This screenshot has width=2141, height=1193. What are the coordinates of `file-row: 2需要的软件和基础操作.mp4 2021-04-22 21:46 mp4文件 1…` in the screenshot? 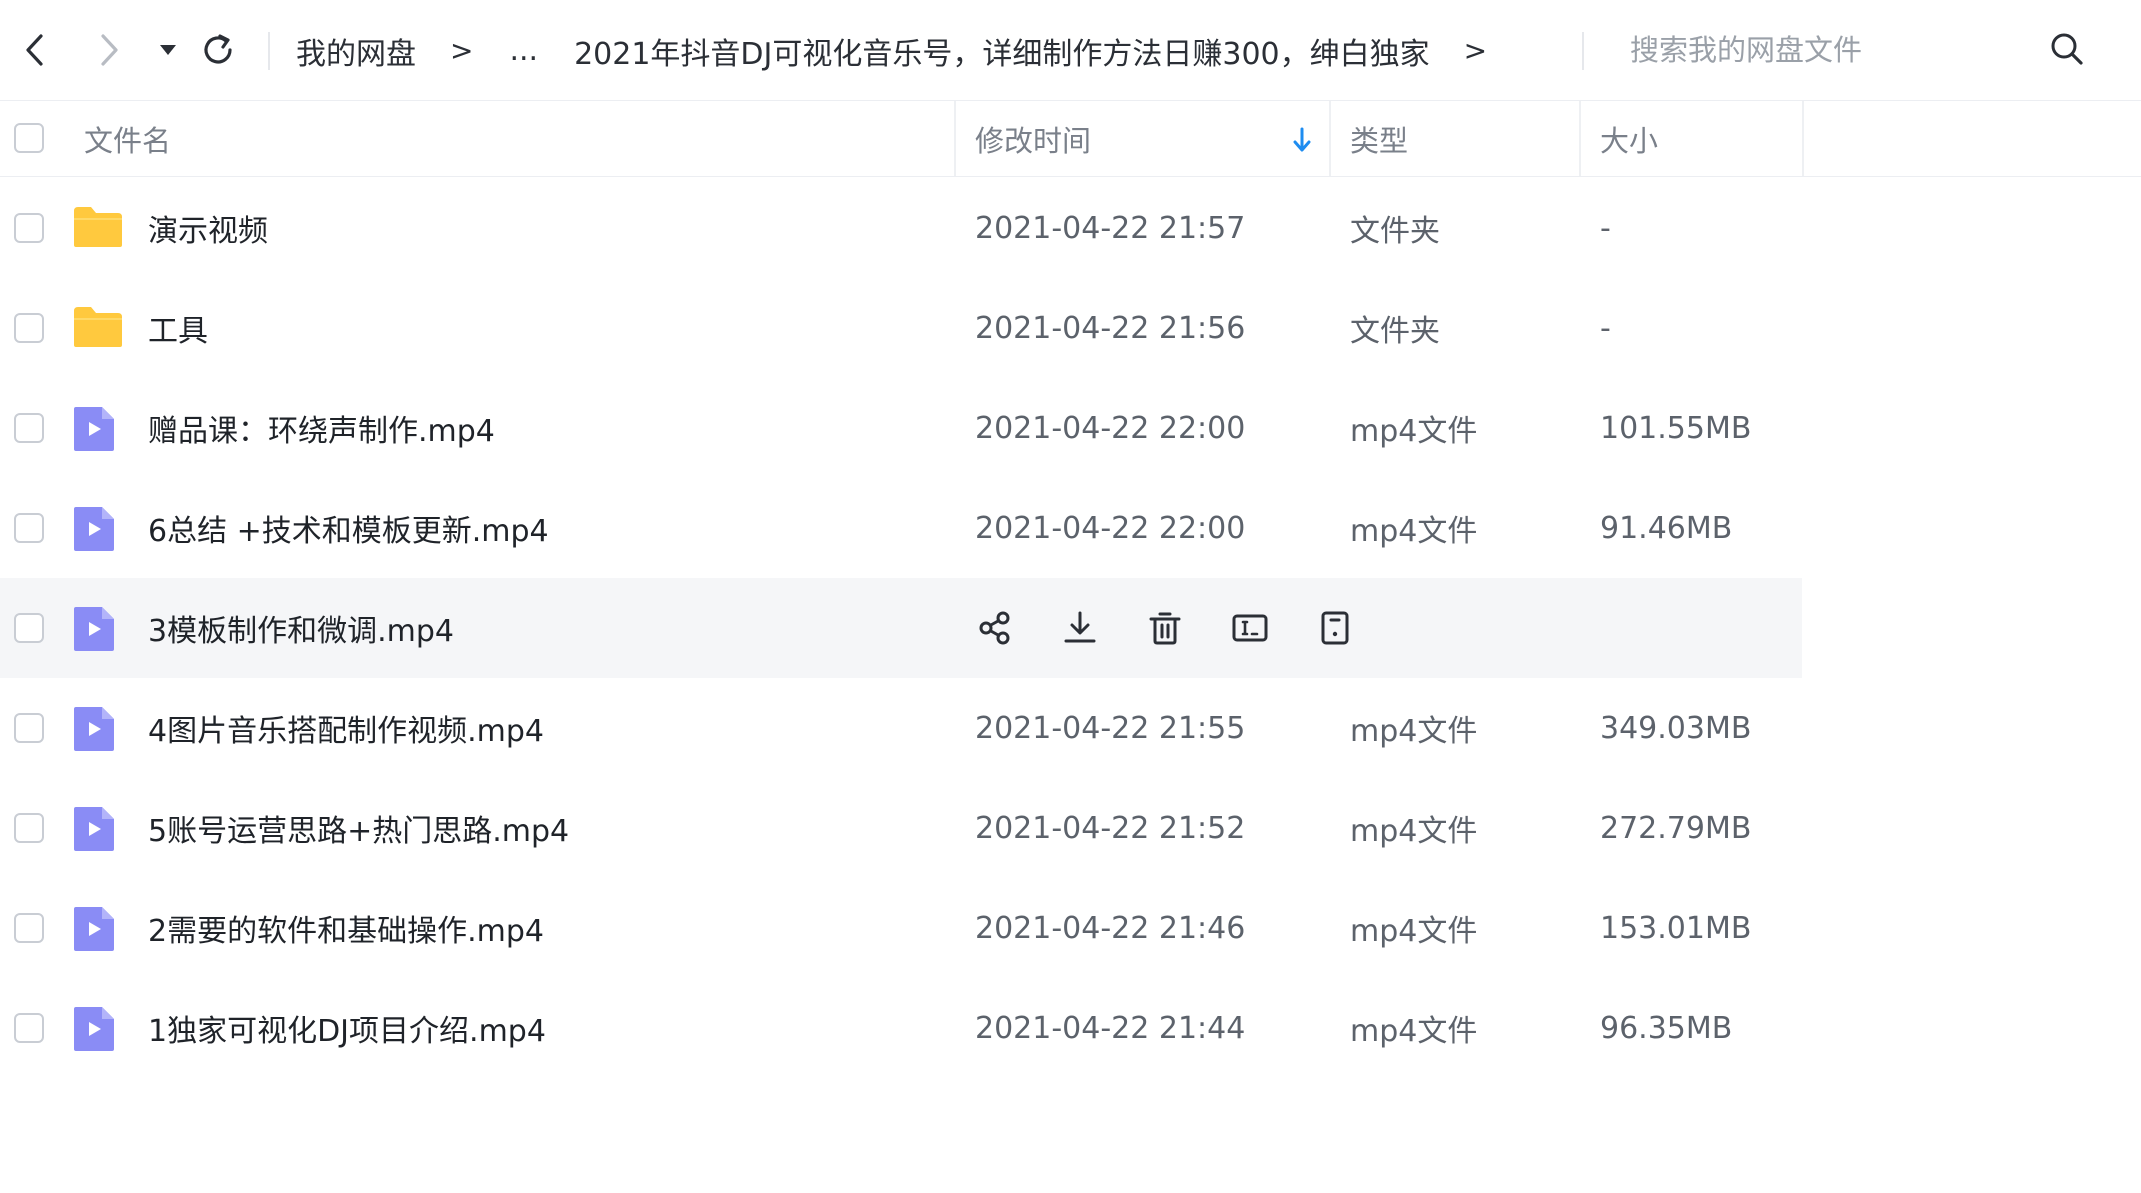 It's located at (901, 928).